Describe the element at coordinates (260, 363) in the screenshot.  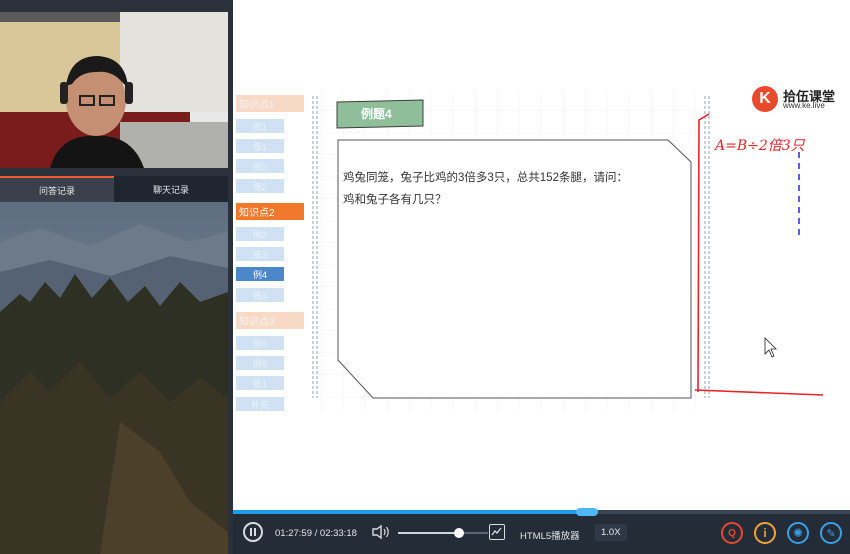
I see `nav-example-6: 例6` at that location.